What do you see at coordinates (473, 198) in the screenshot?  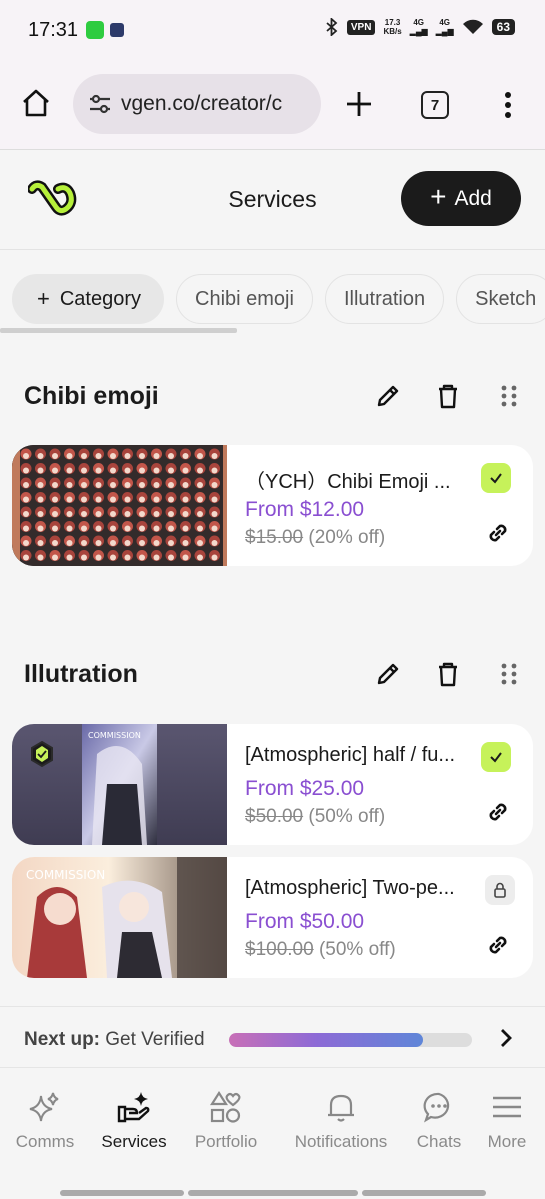 I see `add-button-label: Add` at bounding box center [473, 198].